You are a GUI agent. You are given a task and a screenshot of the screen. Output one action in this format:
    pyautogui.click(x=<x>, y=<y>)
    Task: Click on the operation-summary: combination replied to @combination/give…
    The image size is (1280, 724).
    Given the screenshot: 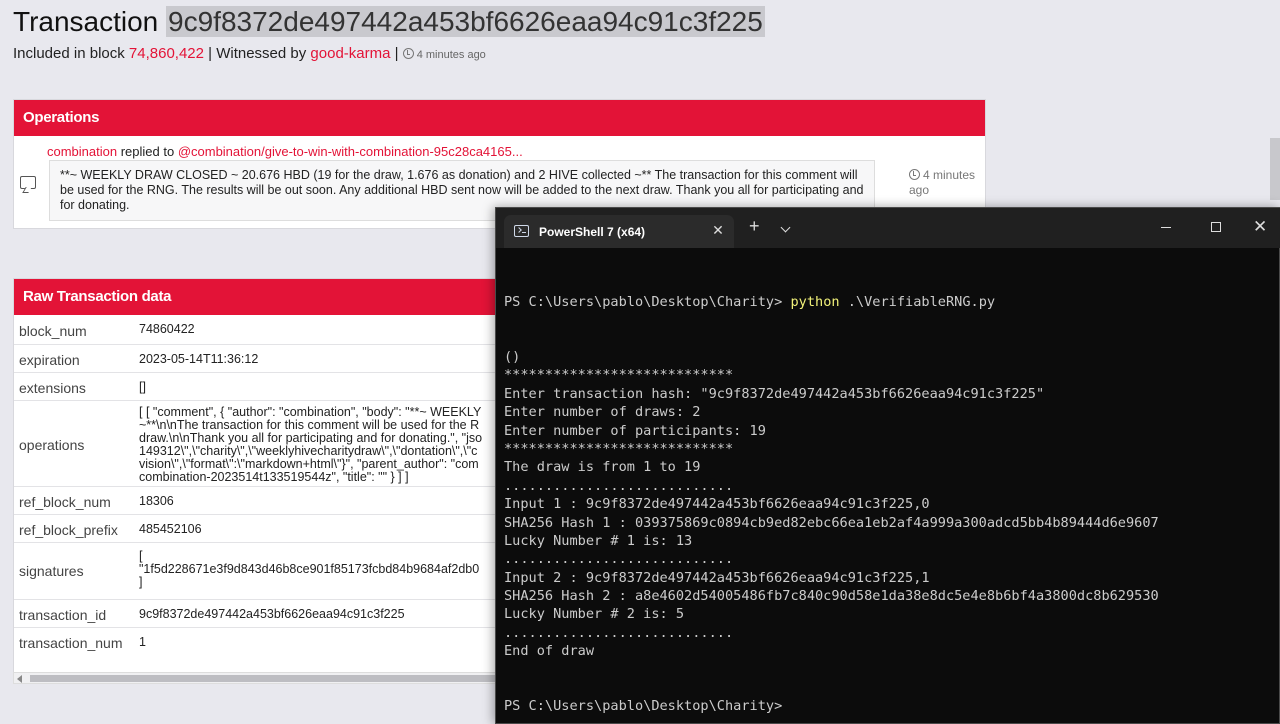 What is the action you would take?
    pyautogui.click(x=285, y=151)
    